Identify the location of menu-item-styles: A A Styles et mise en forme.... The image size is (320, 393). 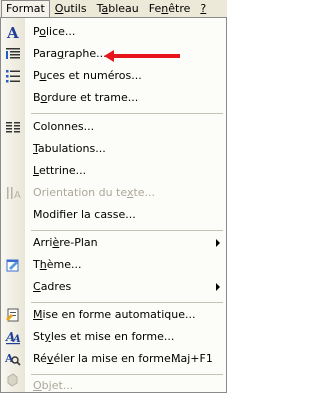
(113, 337).